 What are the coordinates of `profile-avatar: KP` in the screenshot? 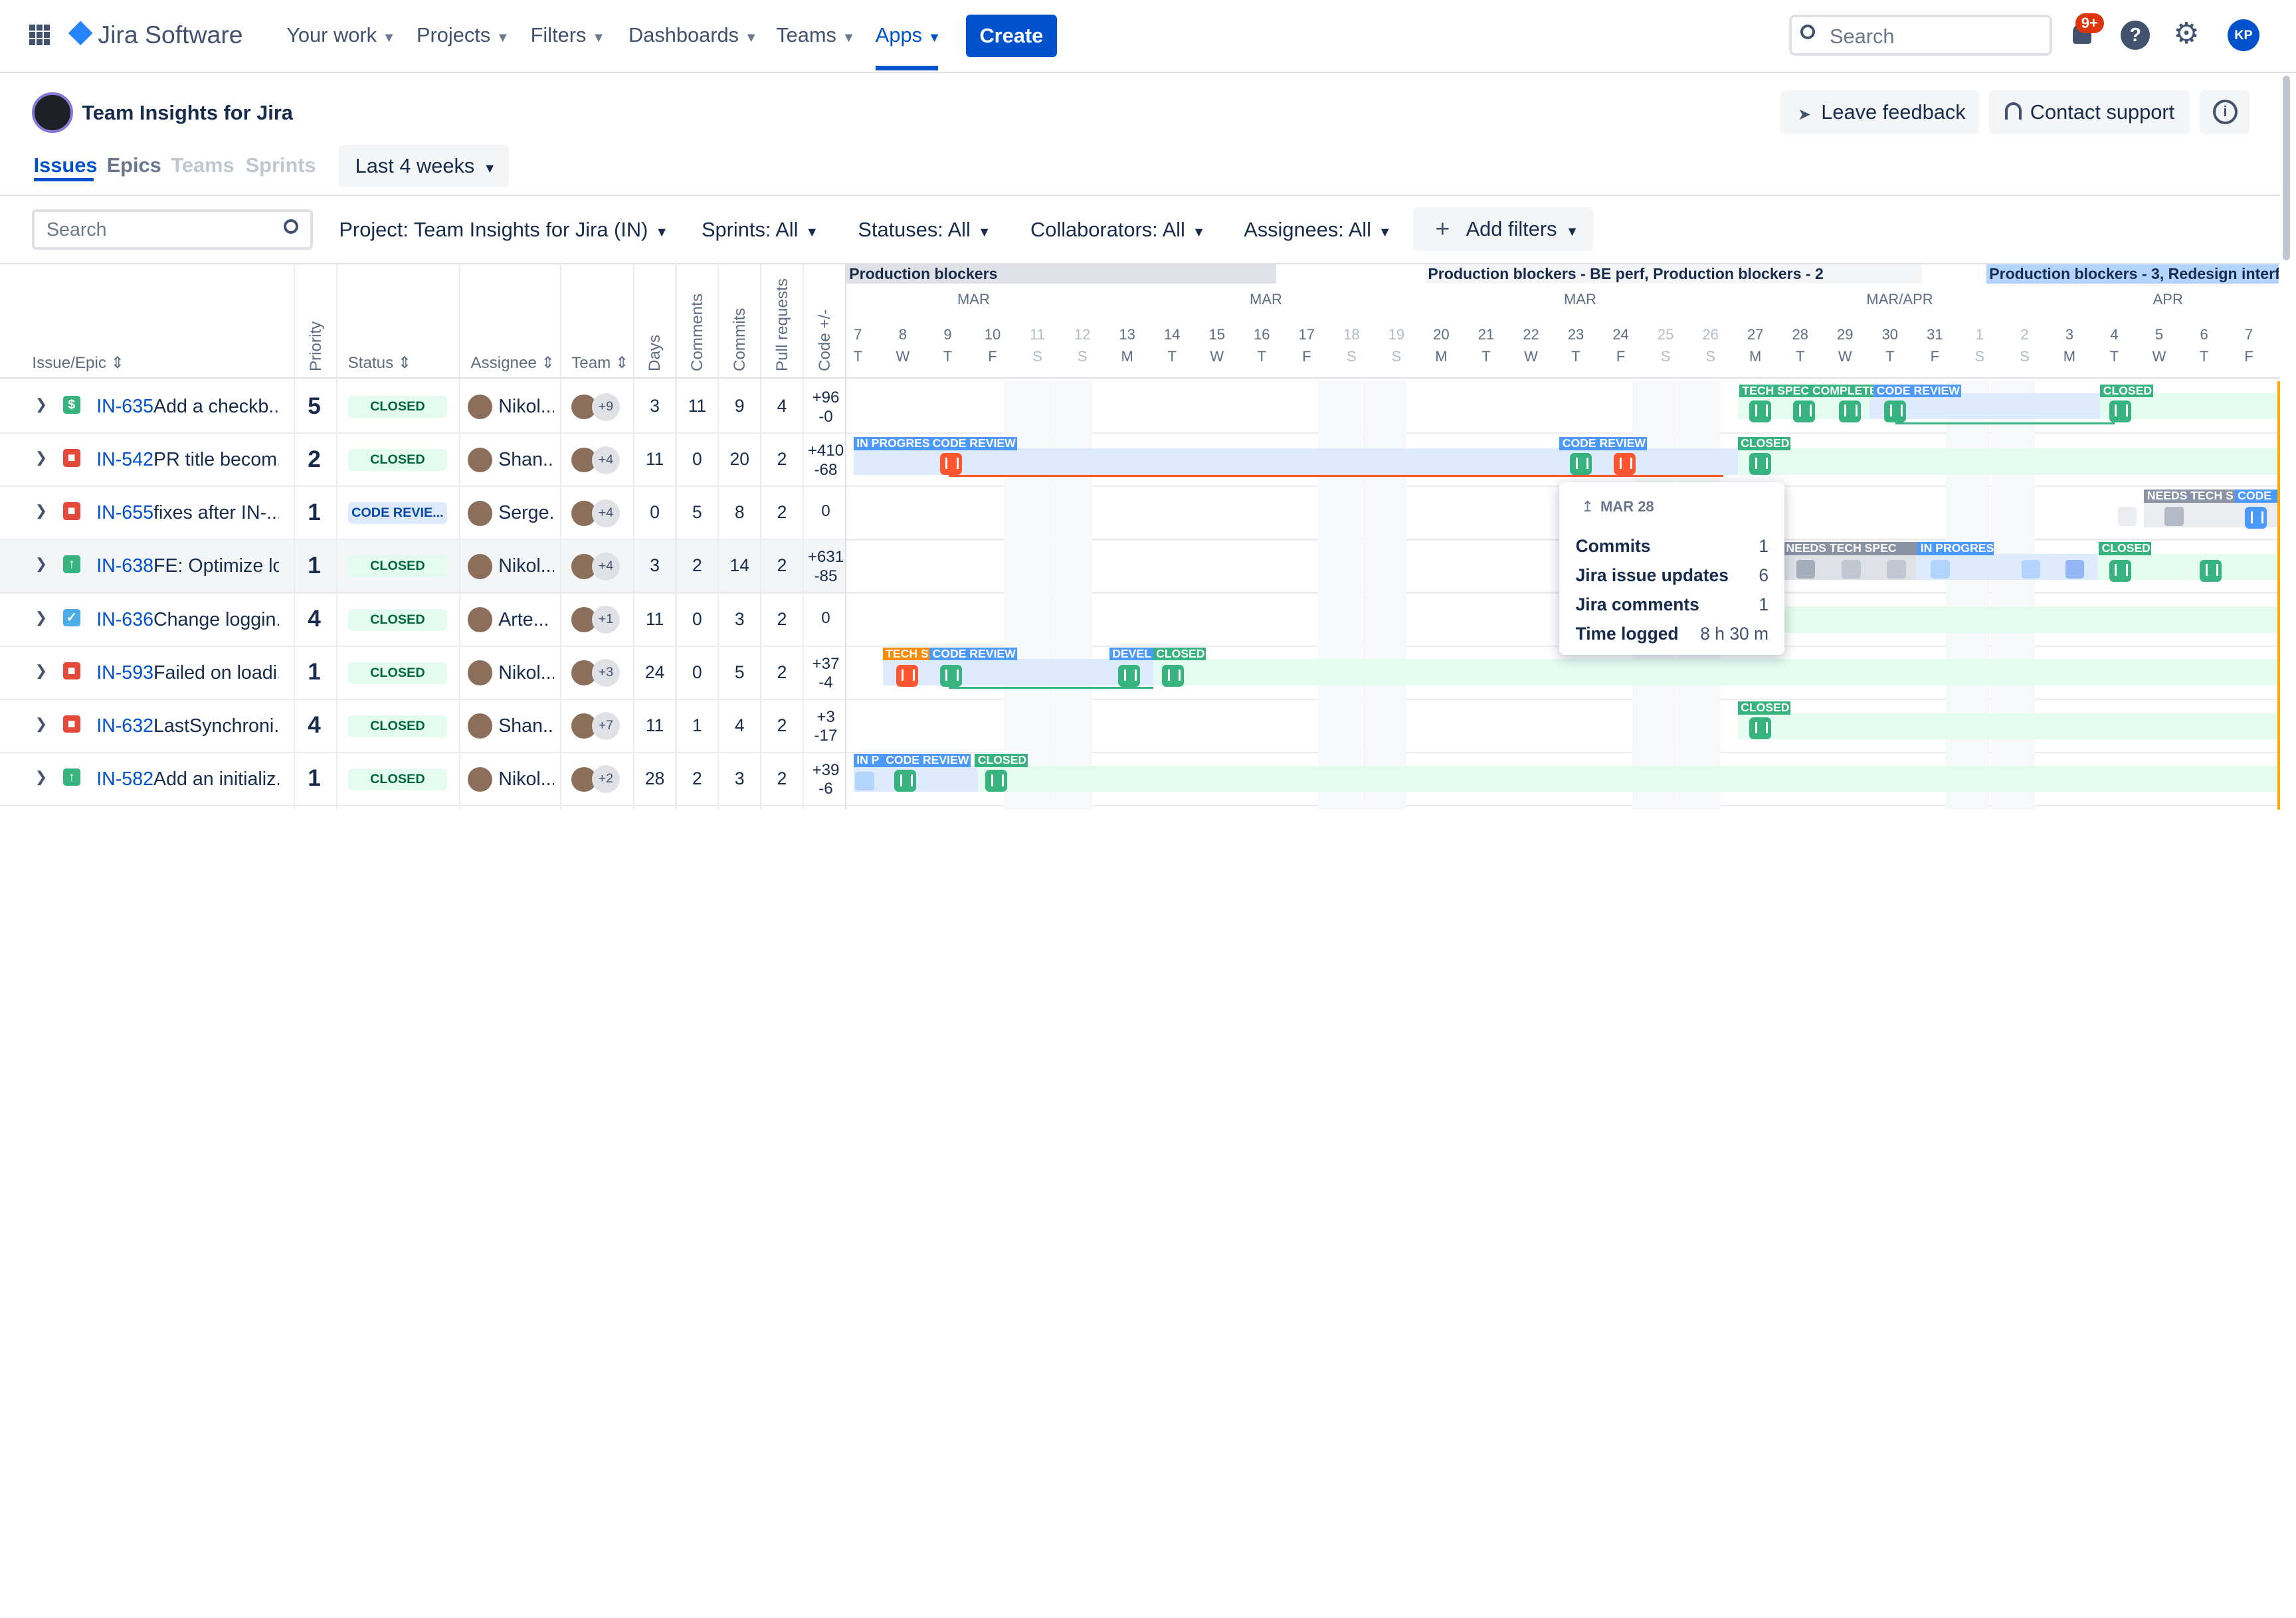 It's located at (2243, 35).